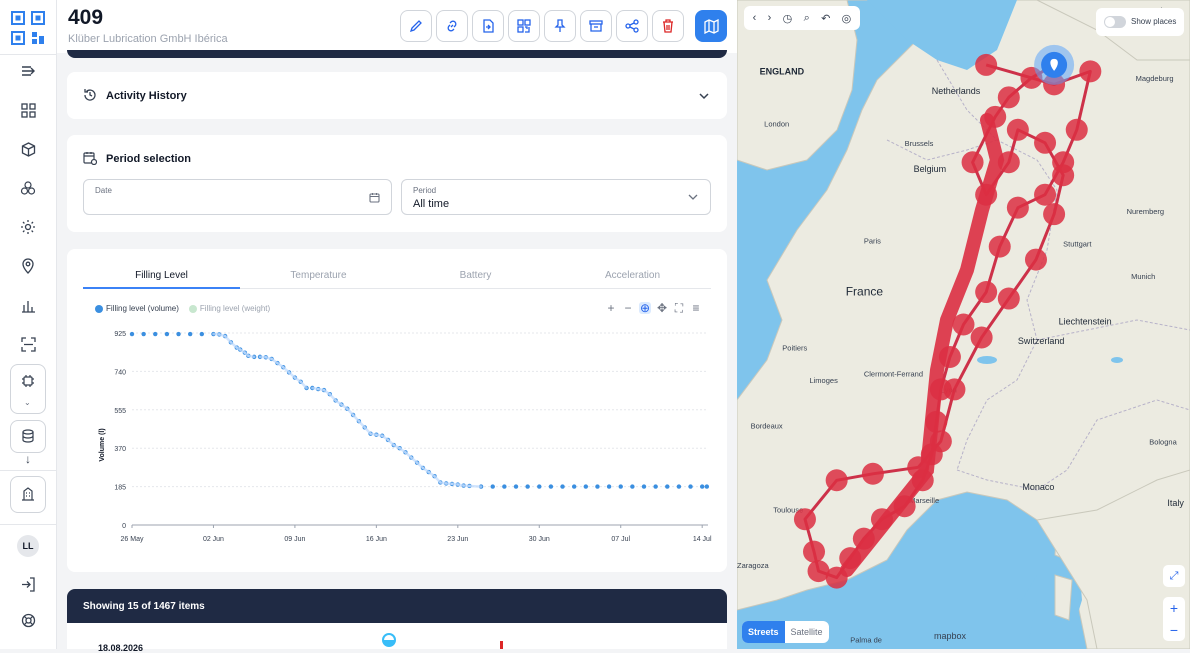 The image size is (1190, 653). I want to click on period-value: All time, so click(431, 204).